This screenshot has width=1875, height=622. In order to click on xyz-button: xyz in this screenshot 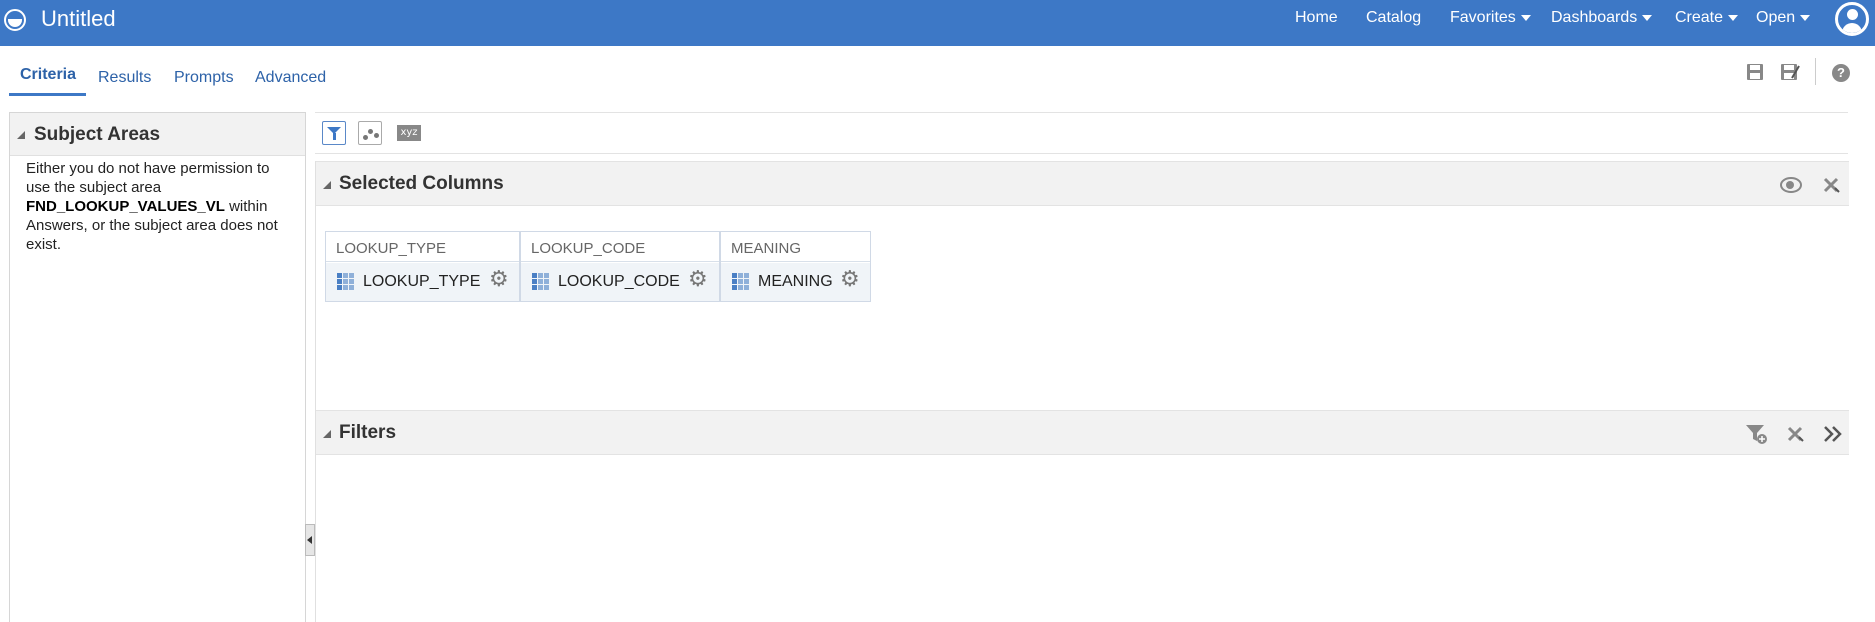, I will do `click(409, 133)`.